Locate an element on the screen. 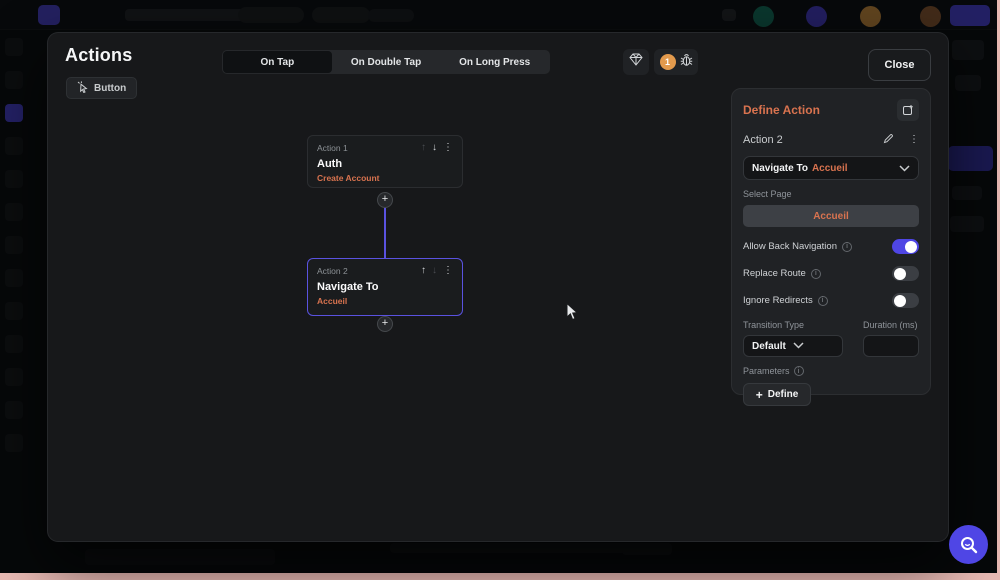  define-parameters-button: + Define is located at coordinates (777, 394).